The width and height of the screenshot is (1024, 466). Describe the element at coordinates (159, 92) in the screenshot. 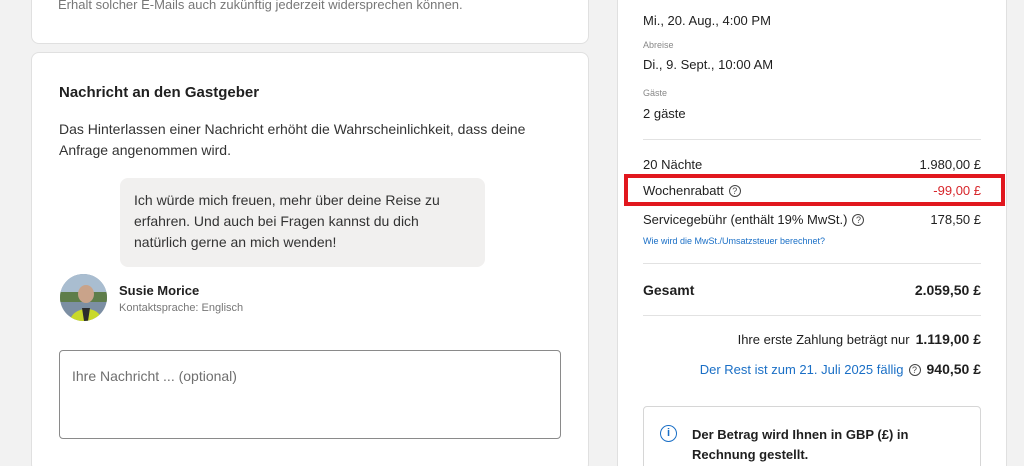

I see `message-section-title: Nachricht an den Gastgeber` at that location.